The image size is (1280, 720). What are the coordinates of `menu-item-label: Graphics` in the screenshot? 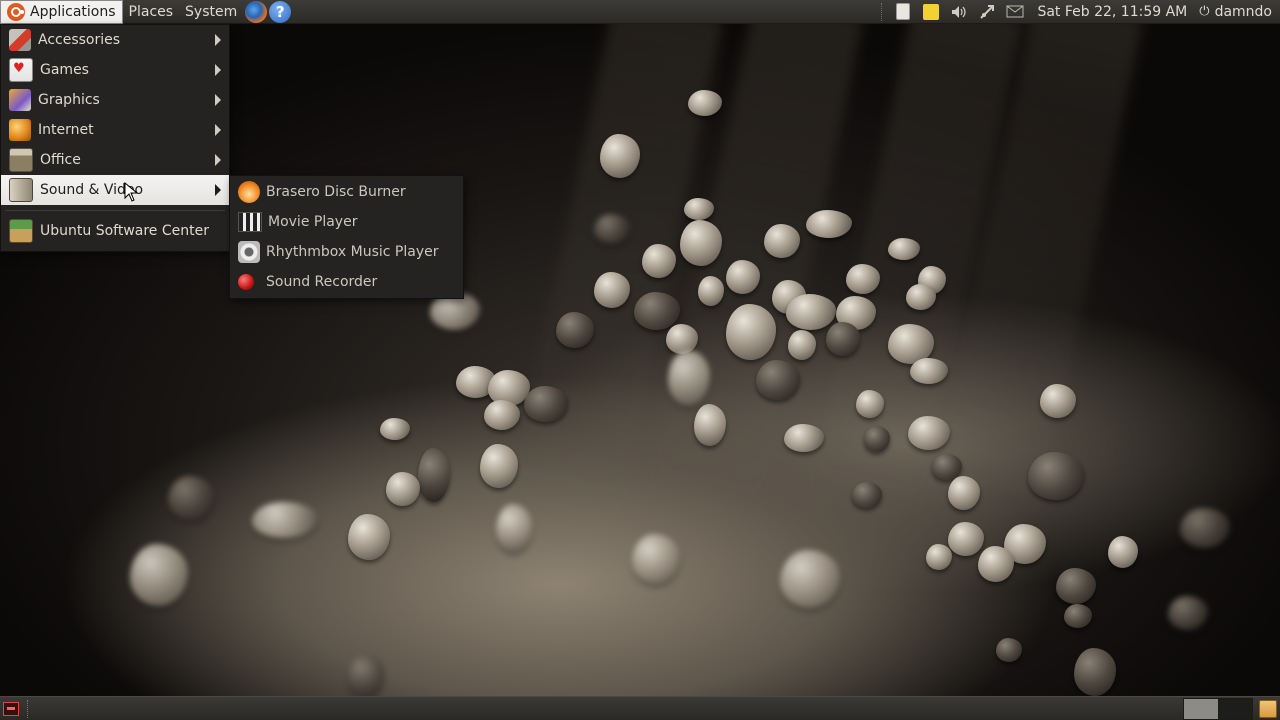 It's located at (69, 100).